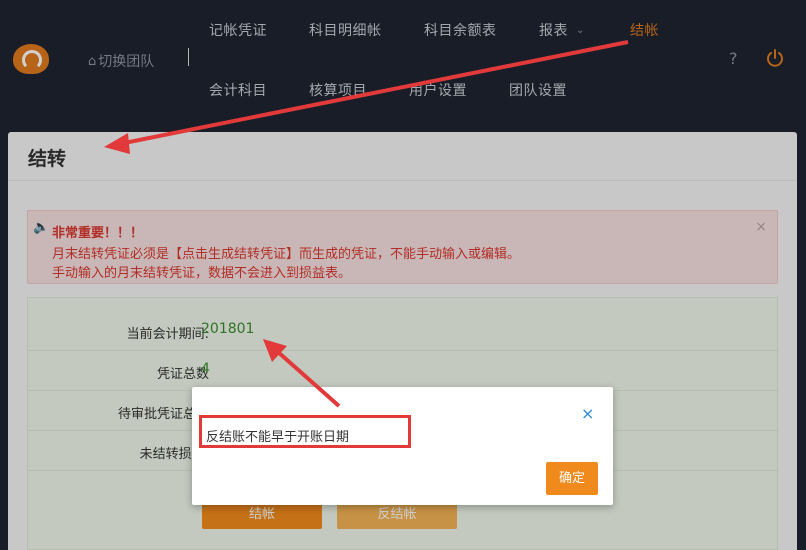  What do you see at coordinates (305, 431) in the screenshot?
I see `annotation-highlight-box` at bounding box center [305, 431].